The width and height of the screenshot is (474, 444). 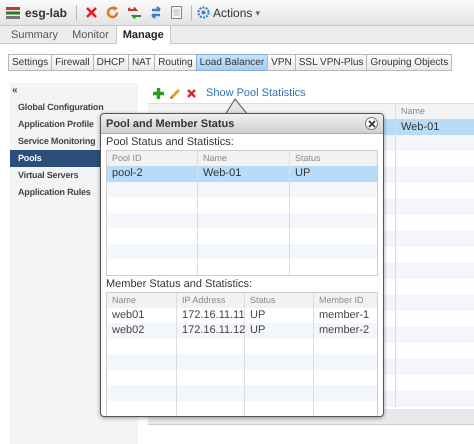 What do you see at coordinates (228, 13) in the screenshot?
I see `actions-menu: Actions ▾` at bounding box center [228, 13].